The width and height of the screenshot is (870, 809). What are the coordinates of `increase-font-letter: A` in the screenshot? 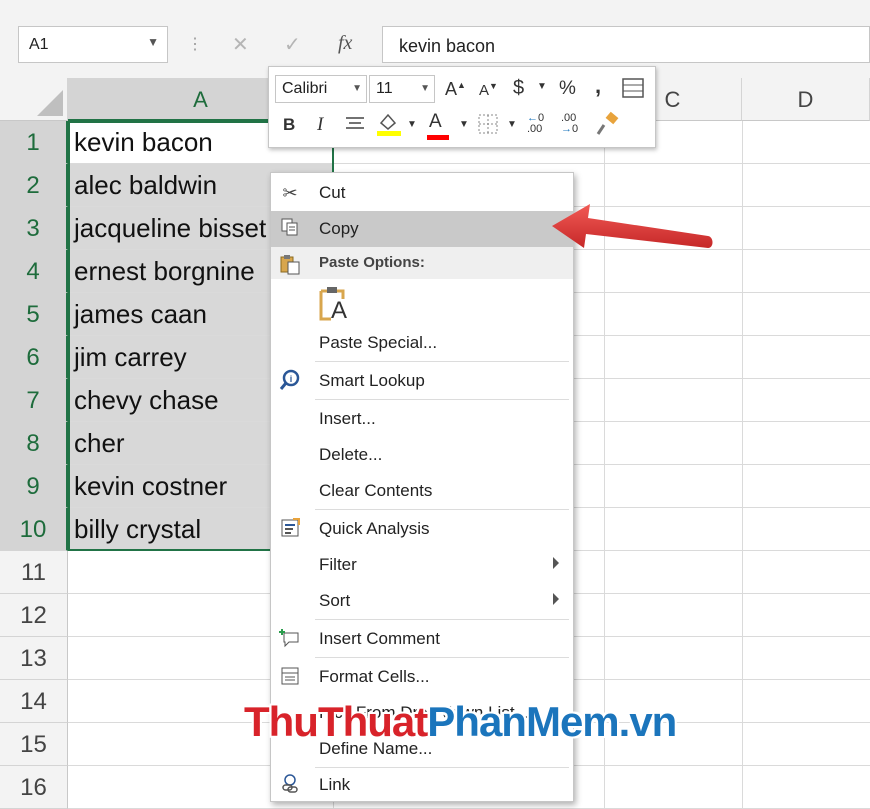 It's located at (451, 89).